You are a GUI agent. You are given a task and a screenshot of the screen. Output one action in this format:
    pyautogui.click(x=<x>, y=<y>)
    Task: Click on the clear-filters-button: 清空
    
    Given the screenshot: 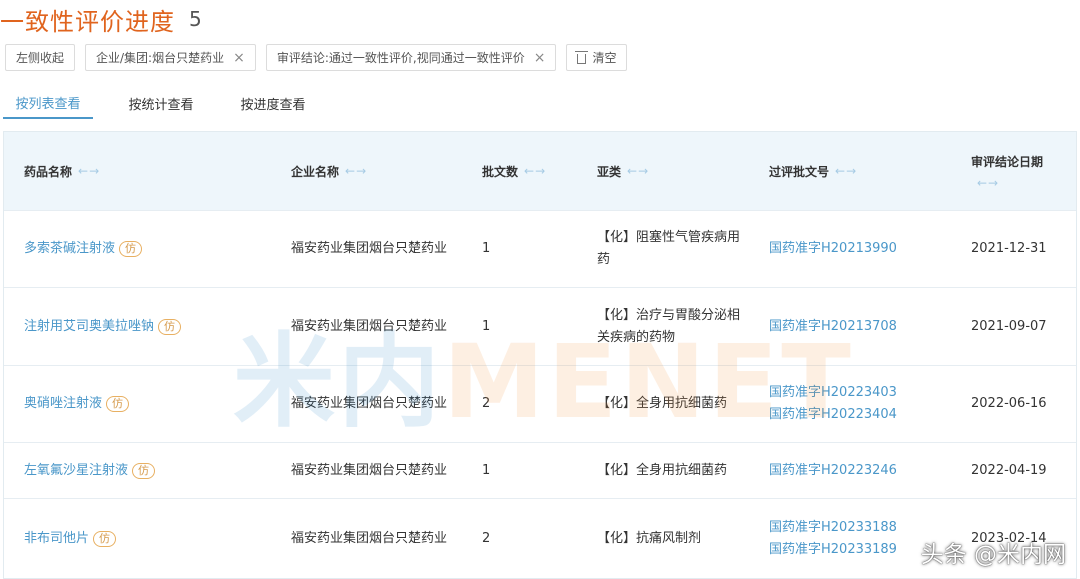 What is the action you would take?
    pyautogui.click(x=597, y=57)
    